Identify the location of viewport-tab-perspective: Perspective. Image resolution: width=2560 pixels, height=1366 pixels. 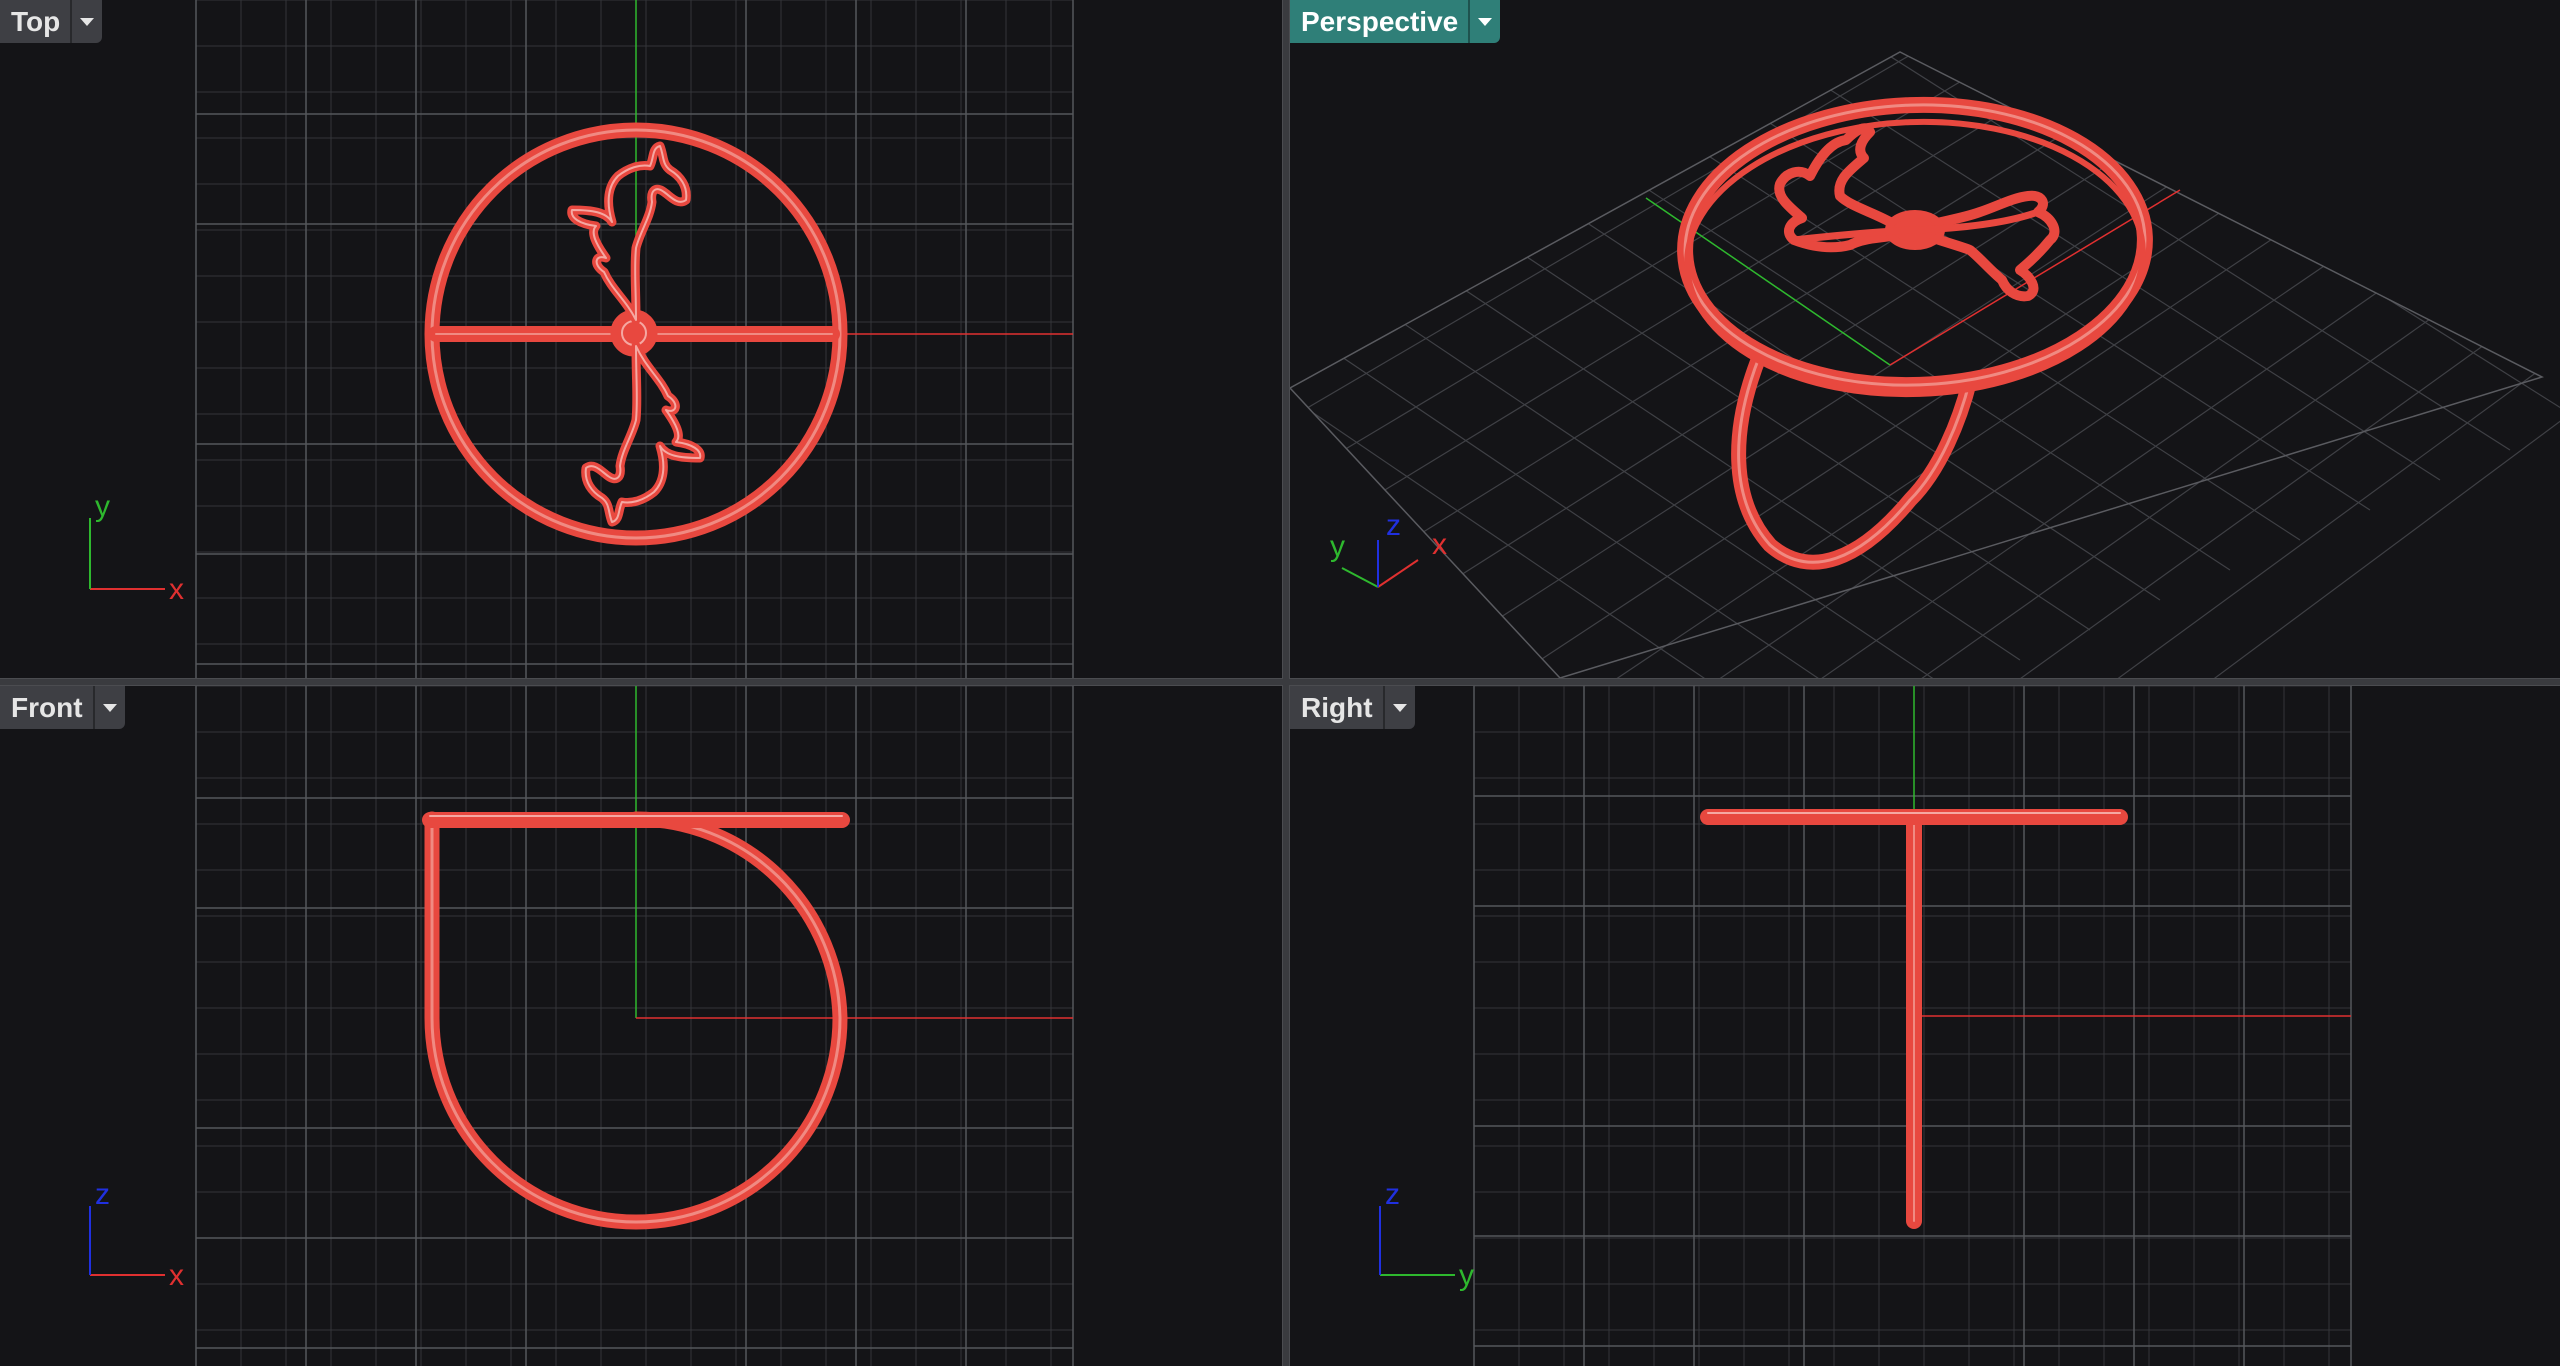
(1395, 21).